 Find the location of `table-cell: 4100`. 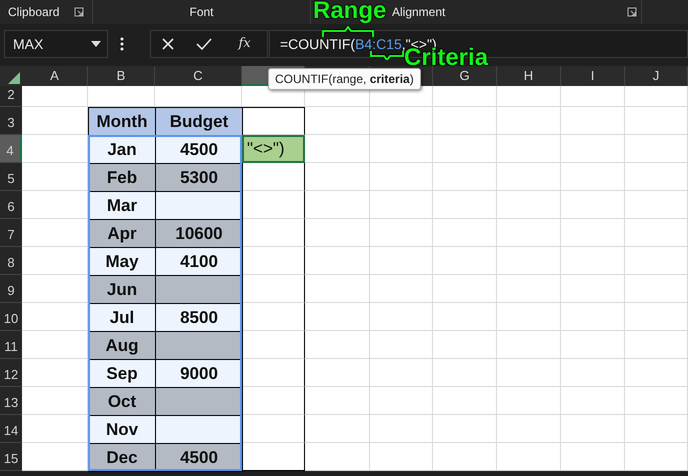

table-cell: 4100 is located at coordinates (199, 261).